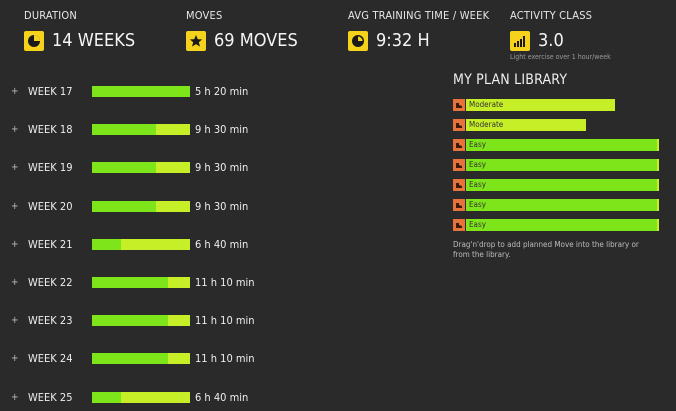  Describe the element at coordinates (204, 15) in the screenshot. I see `moves-label: MOVES` at that location.